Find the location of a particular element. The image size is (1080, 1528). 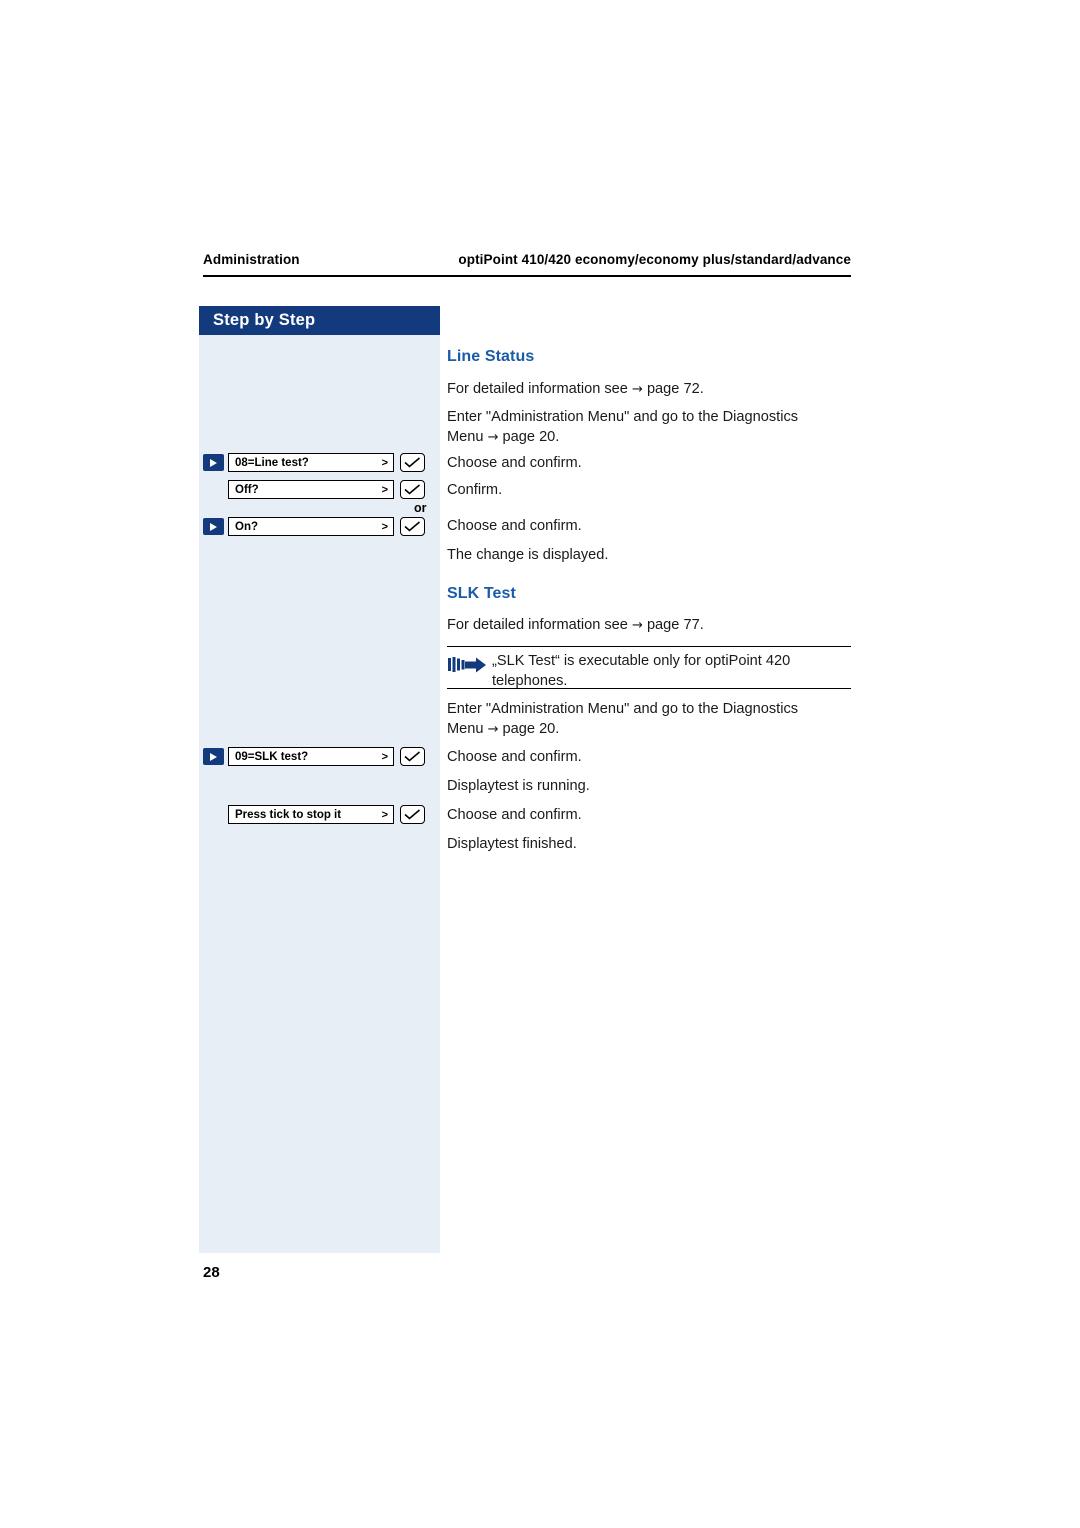

key-row-off: Off? > is located at coordinates (314, 489).